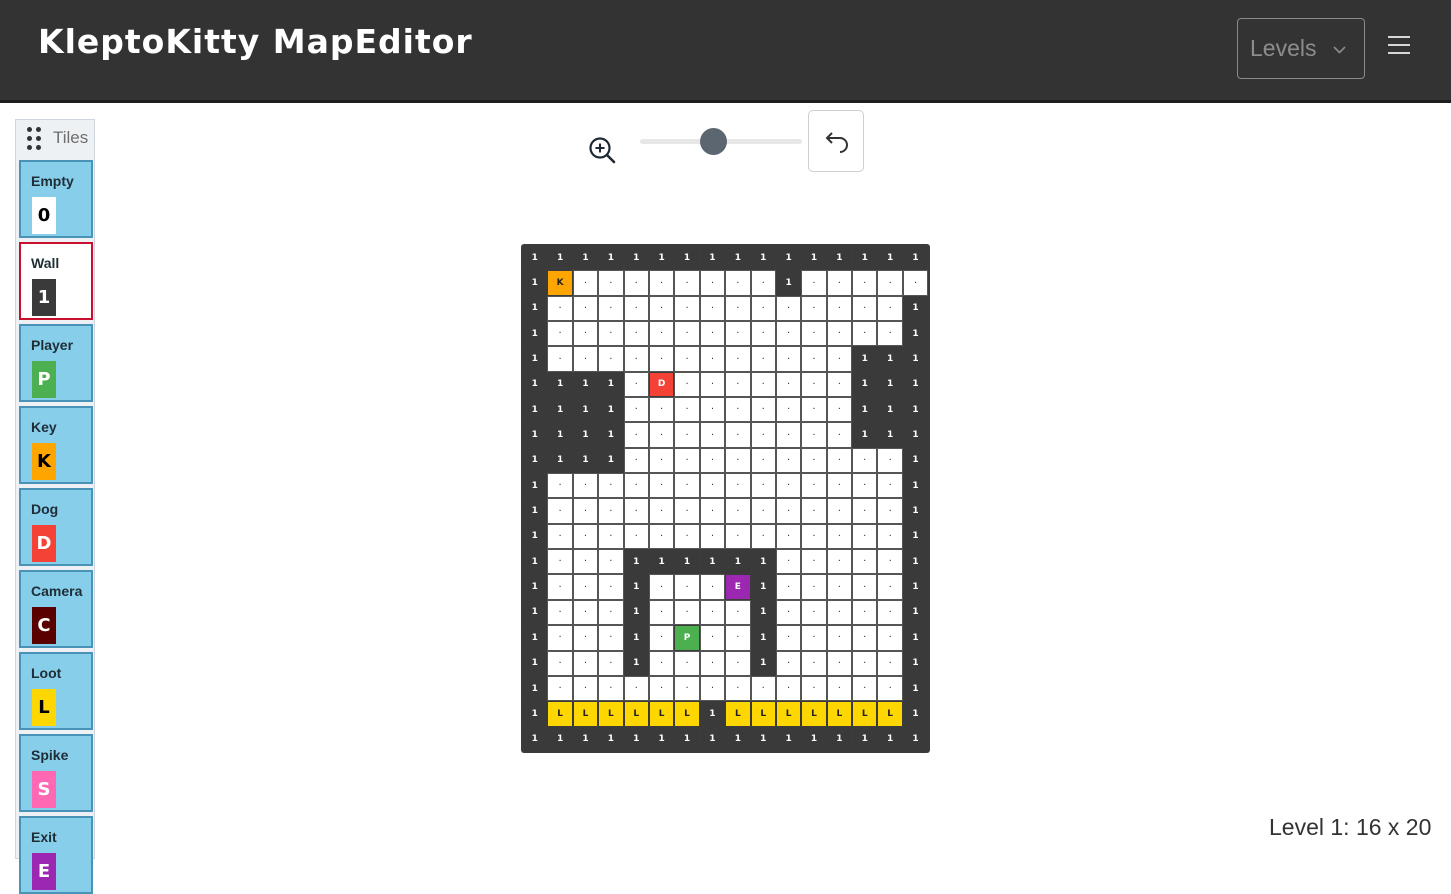 The image size is (1451, 894). I want to click on tile-option-key: Key K, so click(56, 445).